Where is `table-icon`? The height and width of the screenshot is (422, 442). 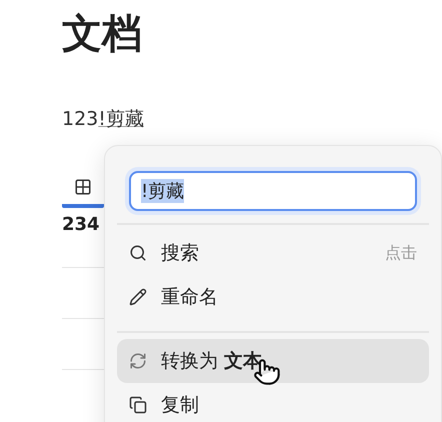
table-icon is located at coordinates (83, 187).